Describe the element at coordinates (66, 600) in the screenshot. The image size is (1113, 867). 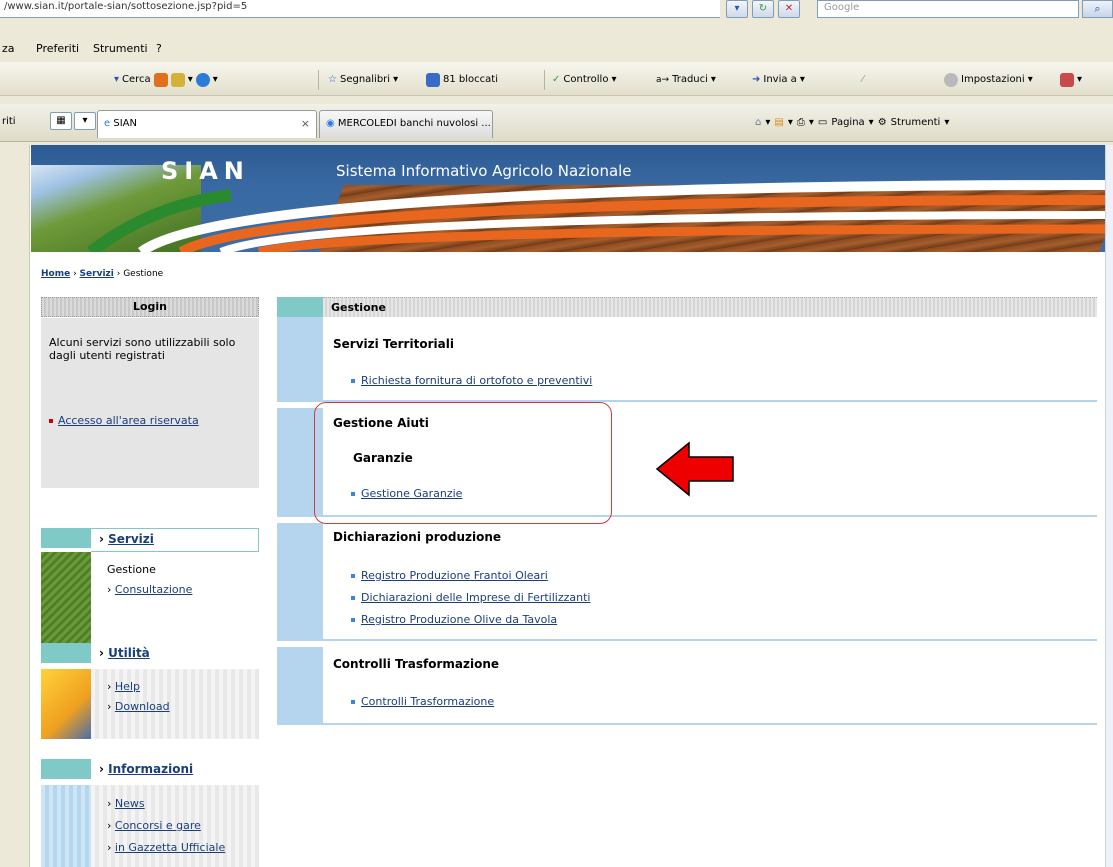
I see `field-thumbnail` at that location.